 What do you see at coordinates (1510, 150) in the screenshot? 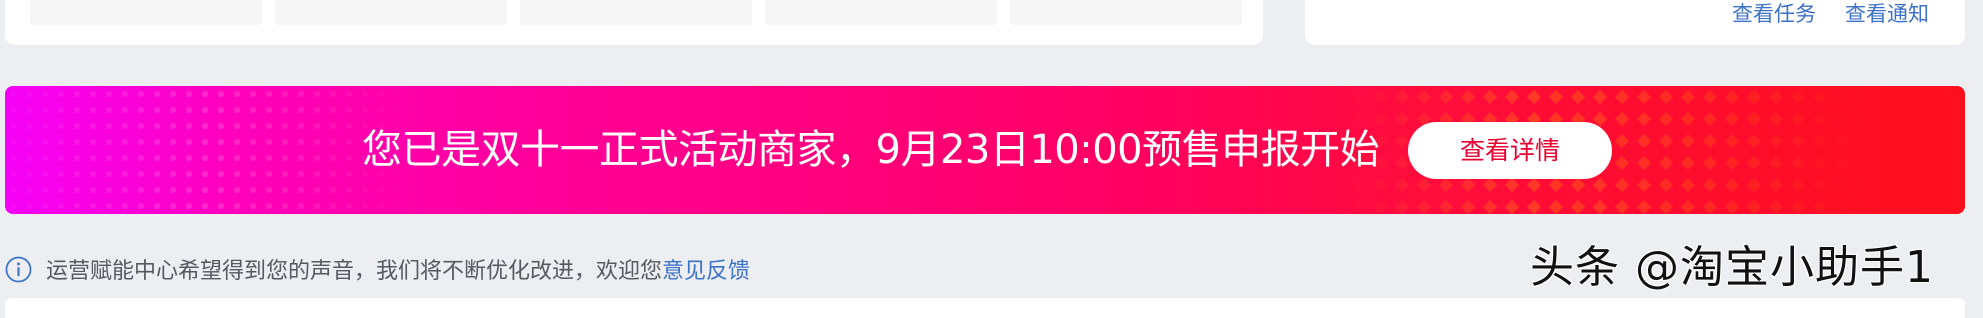
I see `view-details-button: 查看详情` at bounding box center [1510, 150].